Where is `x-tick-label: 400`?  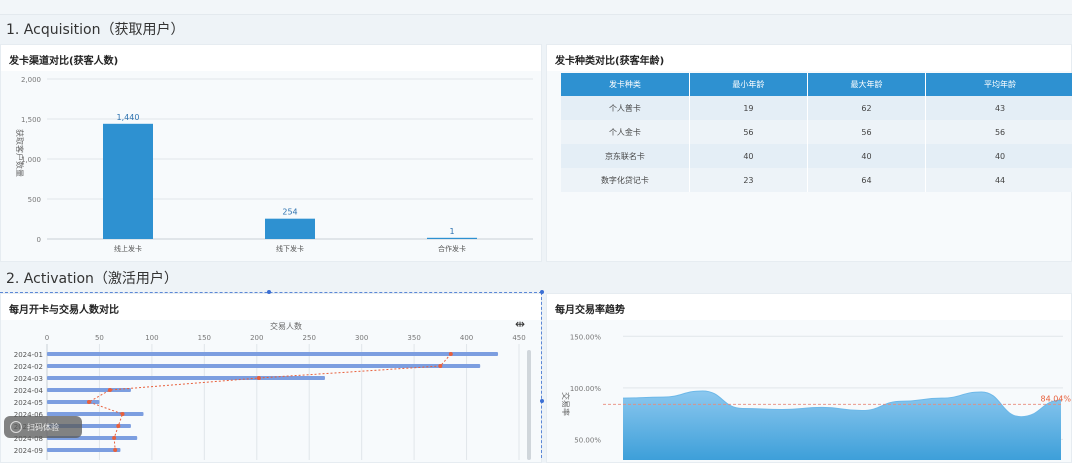
x-tick-label: 400 is located at coordinates (466, 338).